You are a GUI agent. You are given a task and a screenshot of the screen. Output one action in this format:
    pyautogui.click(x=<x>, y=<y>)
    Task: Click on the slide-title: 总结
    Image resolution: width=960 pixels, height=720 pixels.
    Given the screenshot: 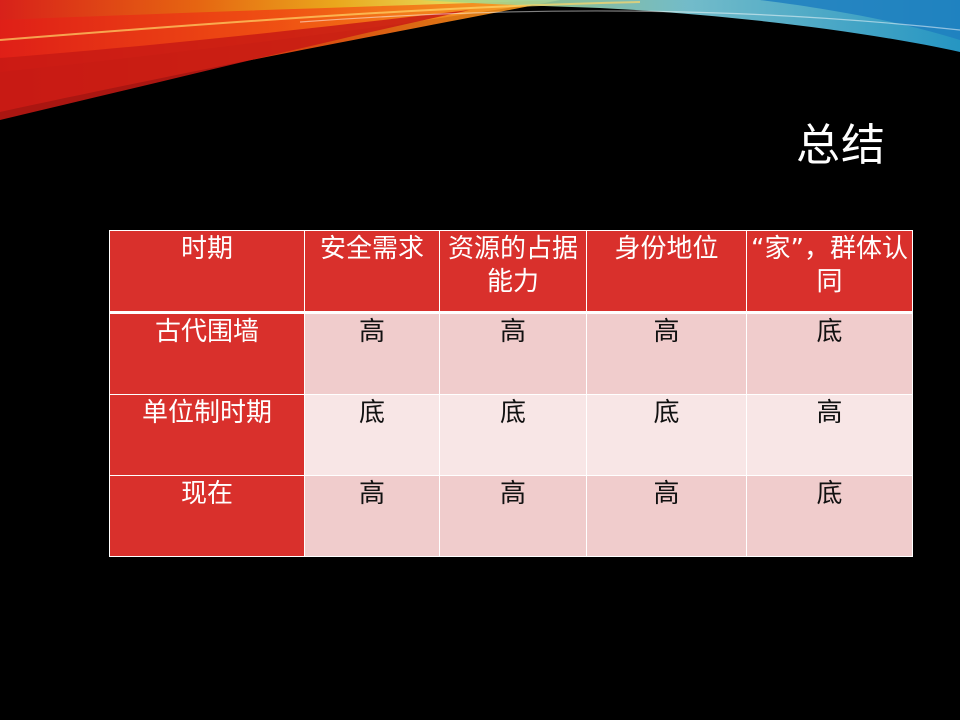 What is the action you would take?
    pyautogui.click(x=841, y=145)
    